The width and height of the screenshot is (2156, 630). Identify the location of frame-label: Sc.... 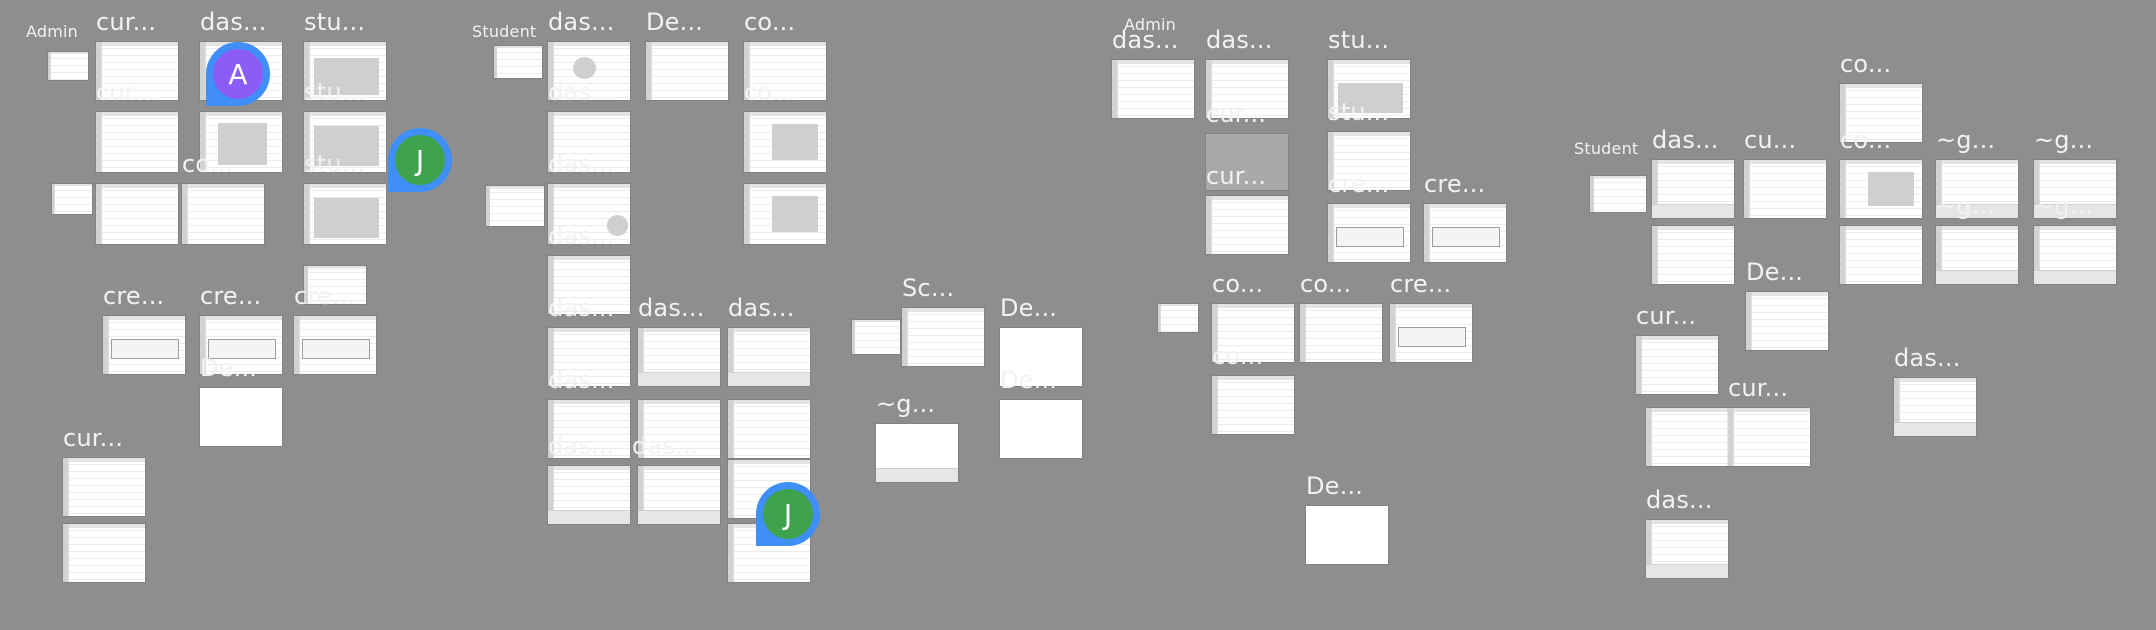
(928, 288).